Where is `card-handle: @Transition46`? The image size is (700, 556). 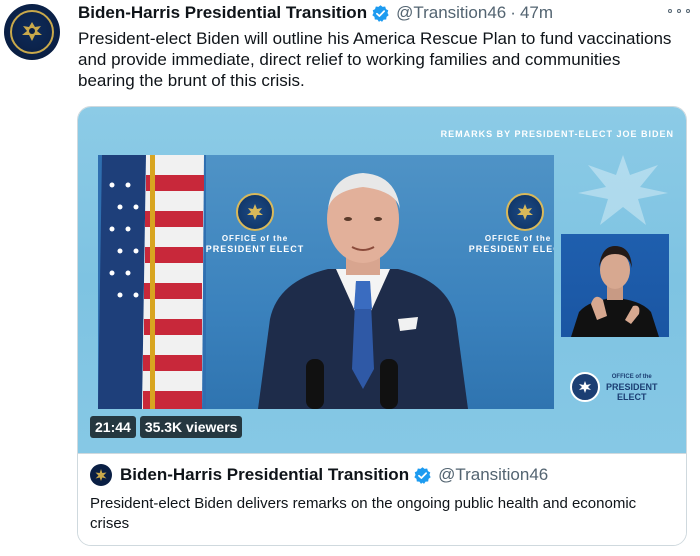 card-handle: @Transition46 is located at coordinates (493, 475).